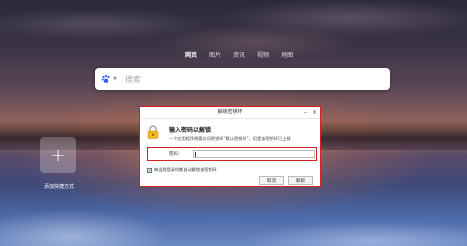  I want to click on close-icon: ×, so click(314, 112).